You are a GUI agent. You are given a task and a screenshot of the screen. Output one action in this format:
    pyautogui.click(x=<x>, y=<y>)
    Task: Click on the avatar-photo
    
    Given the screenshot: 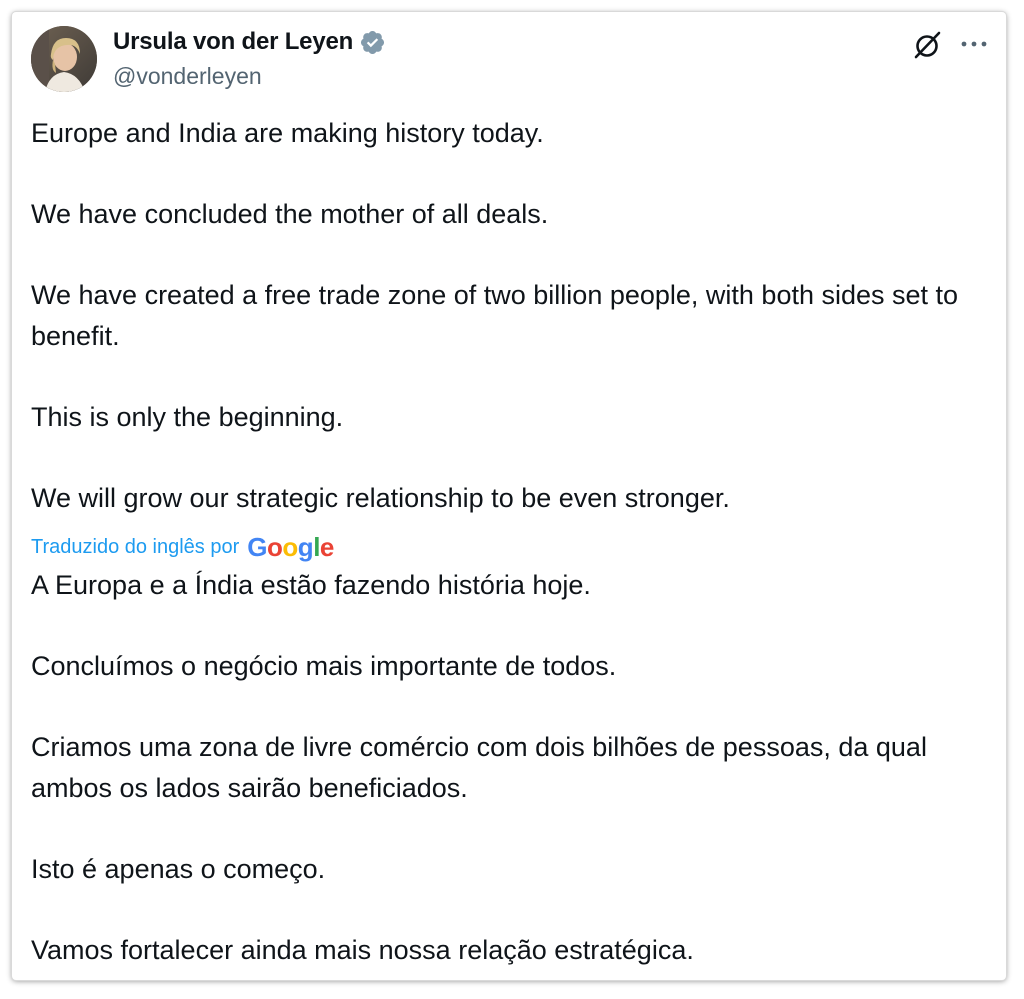 What is the action you would take?
    pyautogui.click(x=64, y=59)
    